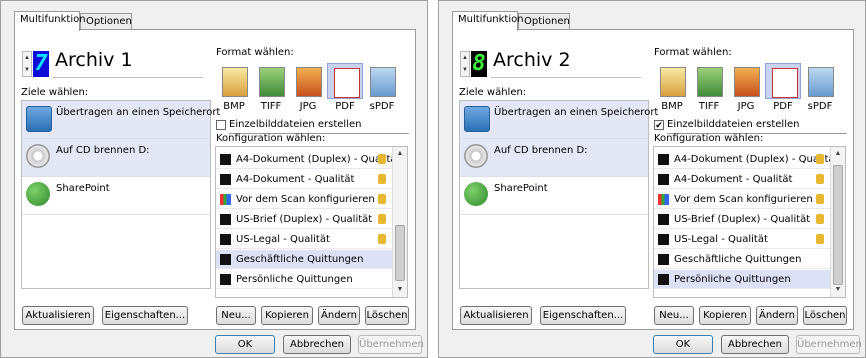 The image size is (866, 358). What do you see at coordinates (493, 92) in the screenshot?
I see `targets-label: Ziele wählen:` at bounding box center [493, 92].